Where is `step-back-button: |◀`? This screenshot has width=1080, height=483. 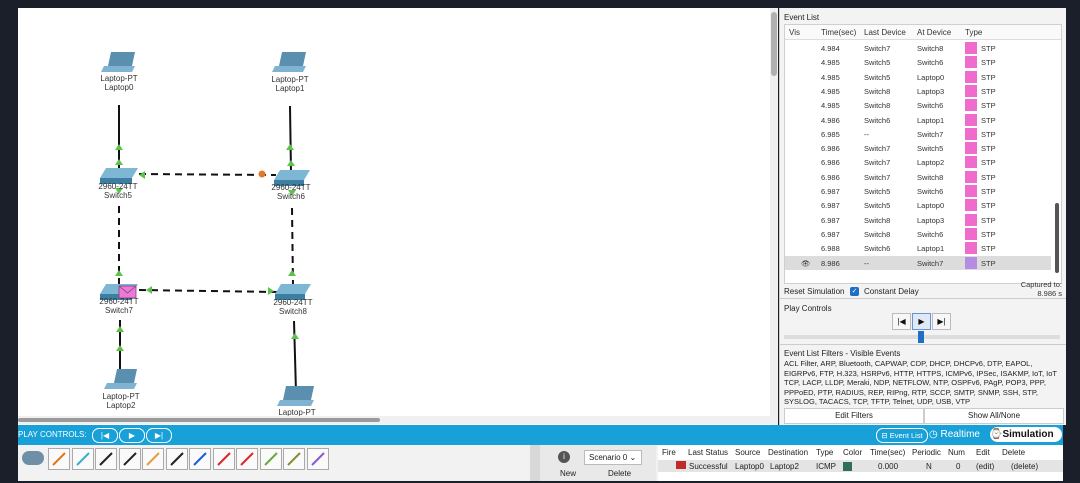
step-back-button: |◀ is located at coordinates (901, 321).